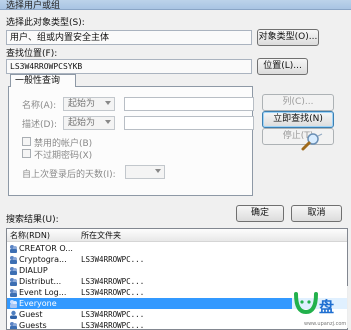  I want to click on search-icon, so click(312, 142).